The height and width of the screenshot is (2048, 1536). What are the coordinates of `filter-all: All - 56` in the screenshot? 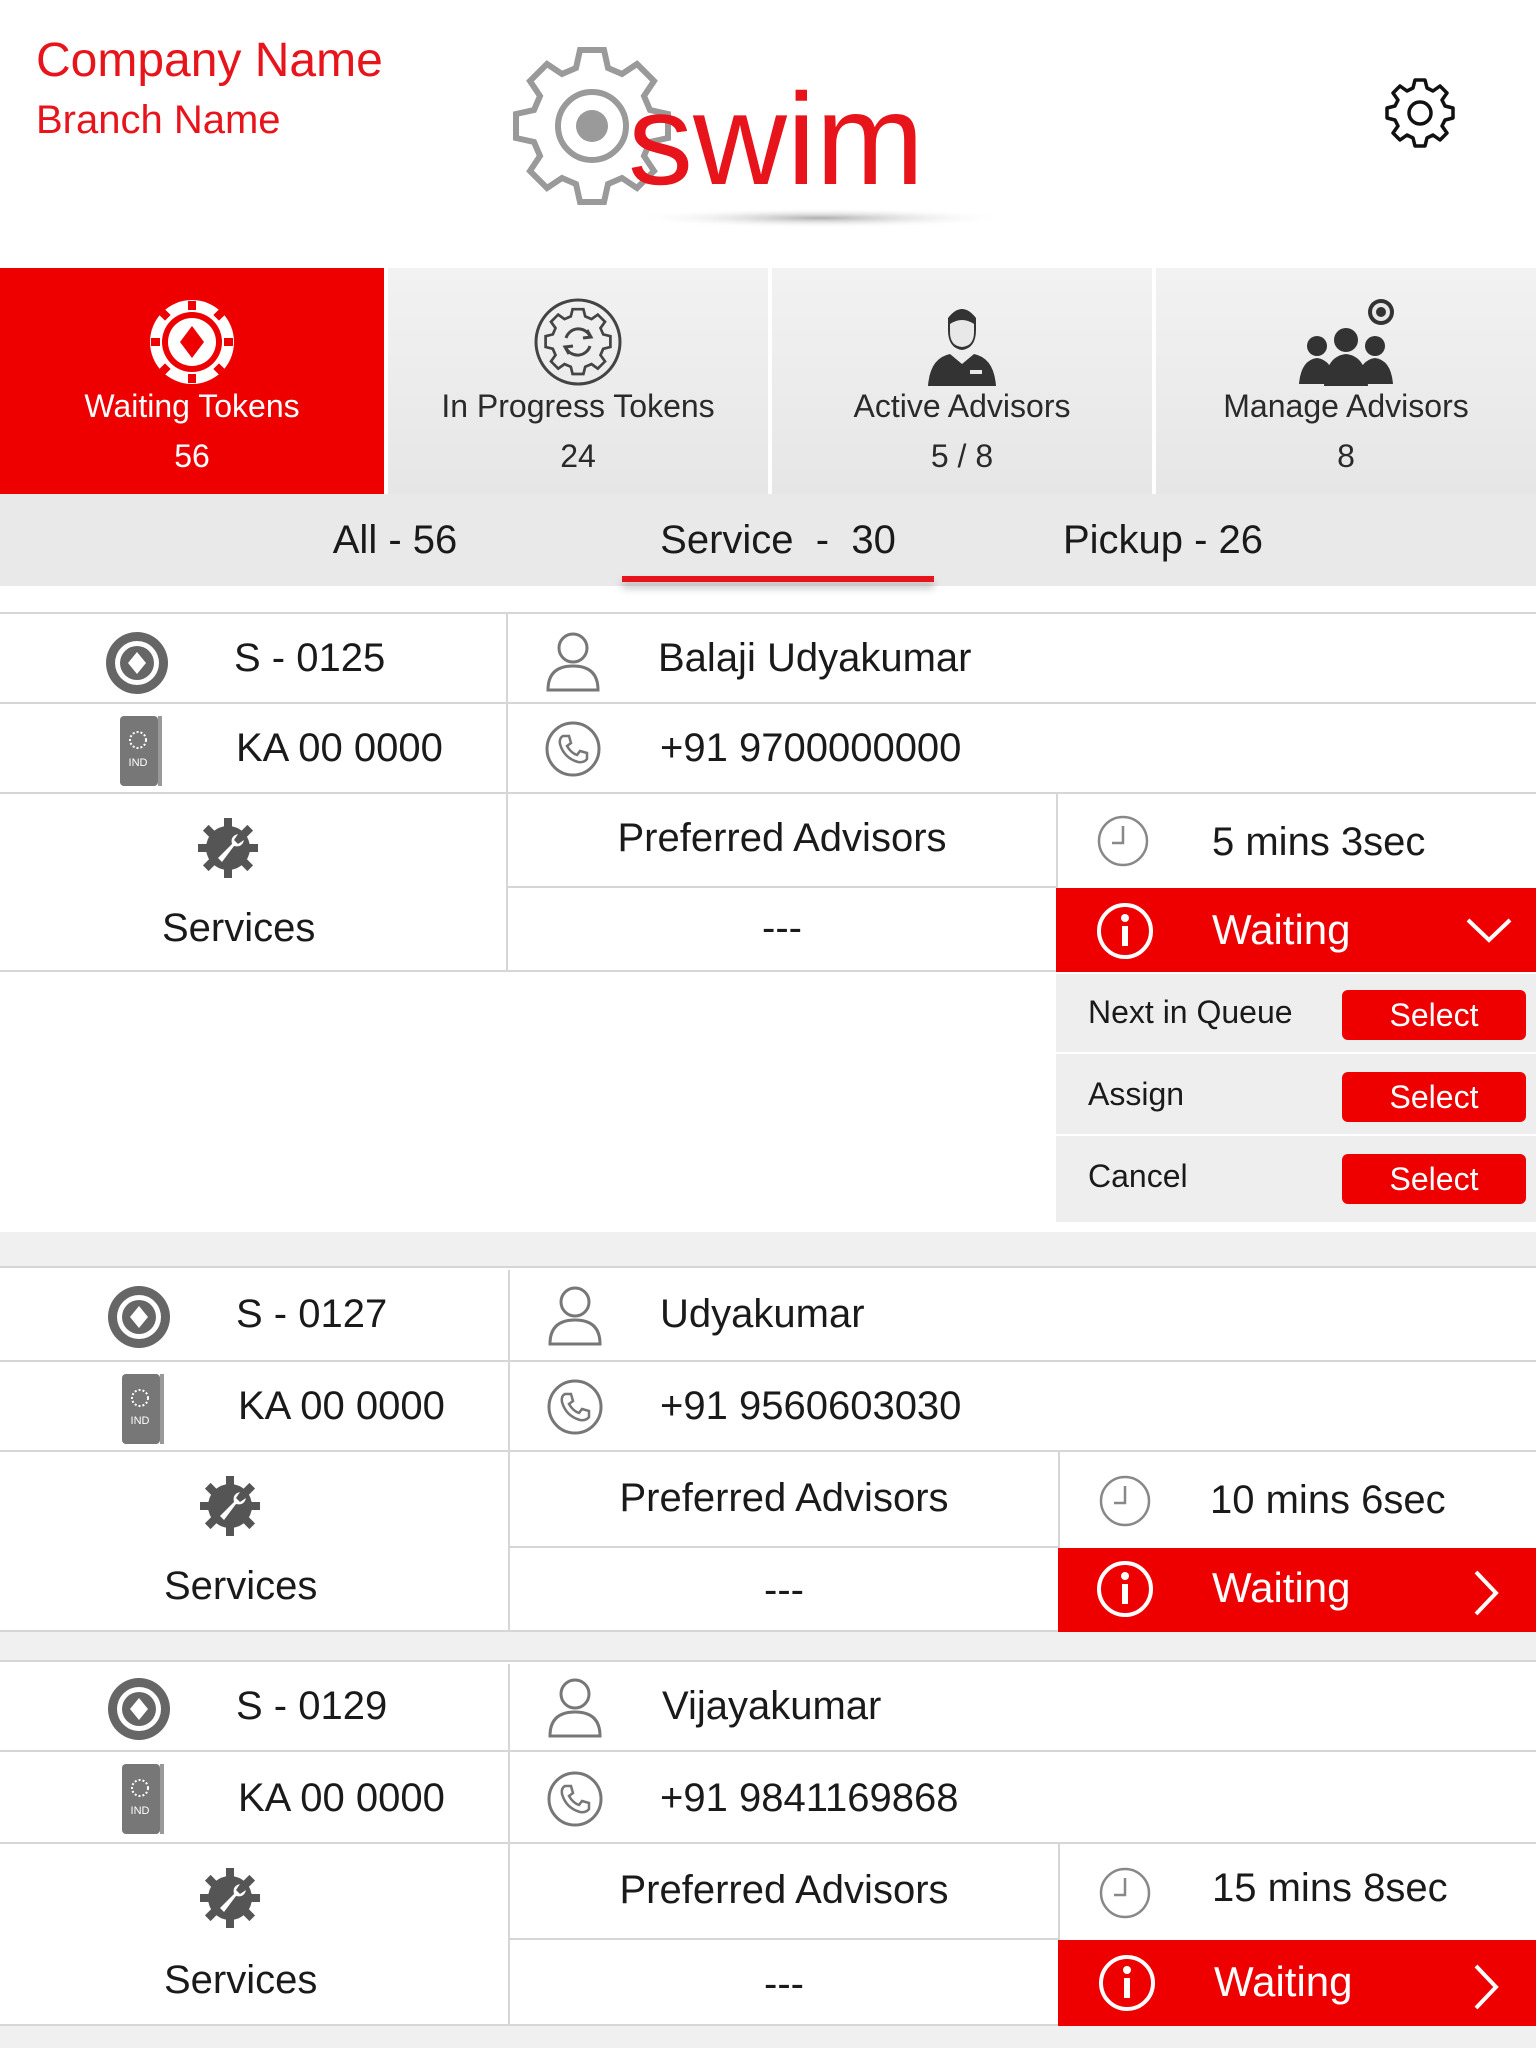 It's located at (395, 540).